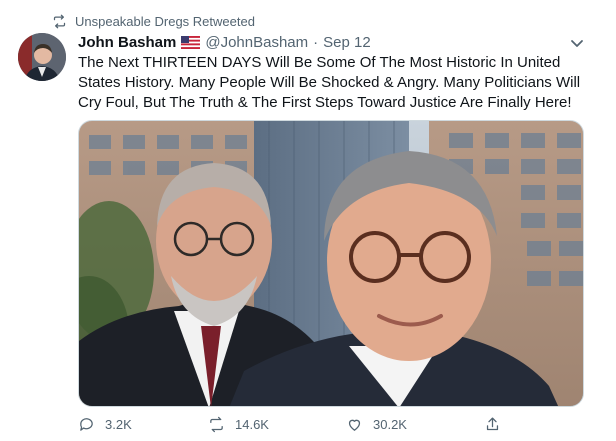 The image size is (616, 441). I want to click on share-button, so click(492, 424).